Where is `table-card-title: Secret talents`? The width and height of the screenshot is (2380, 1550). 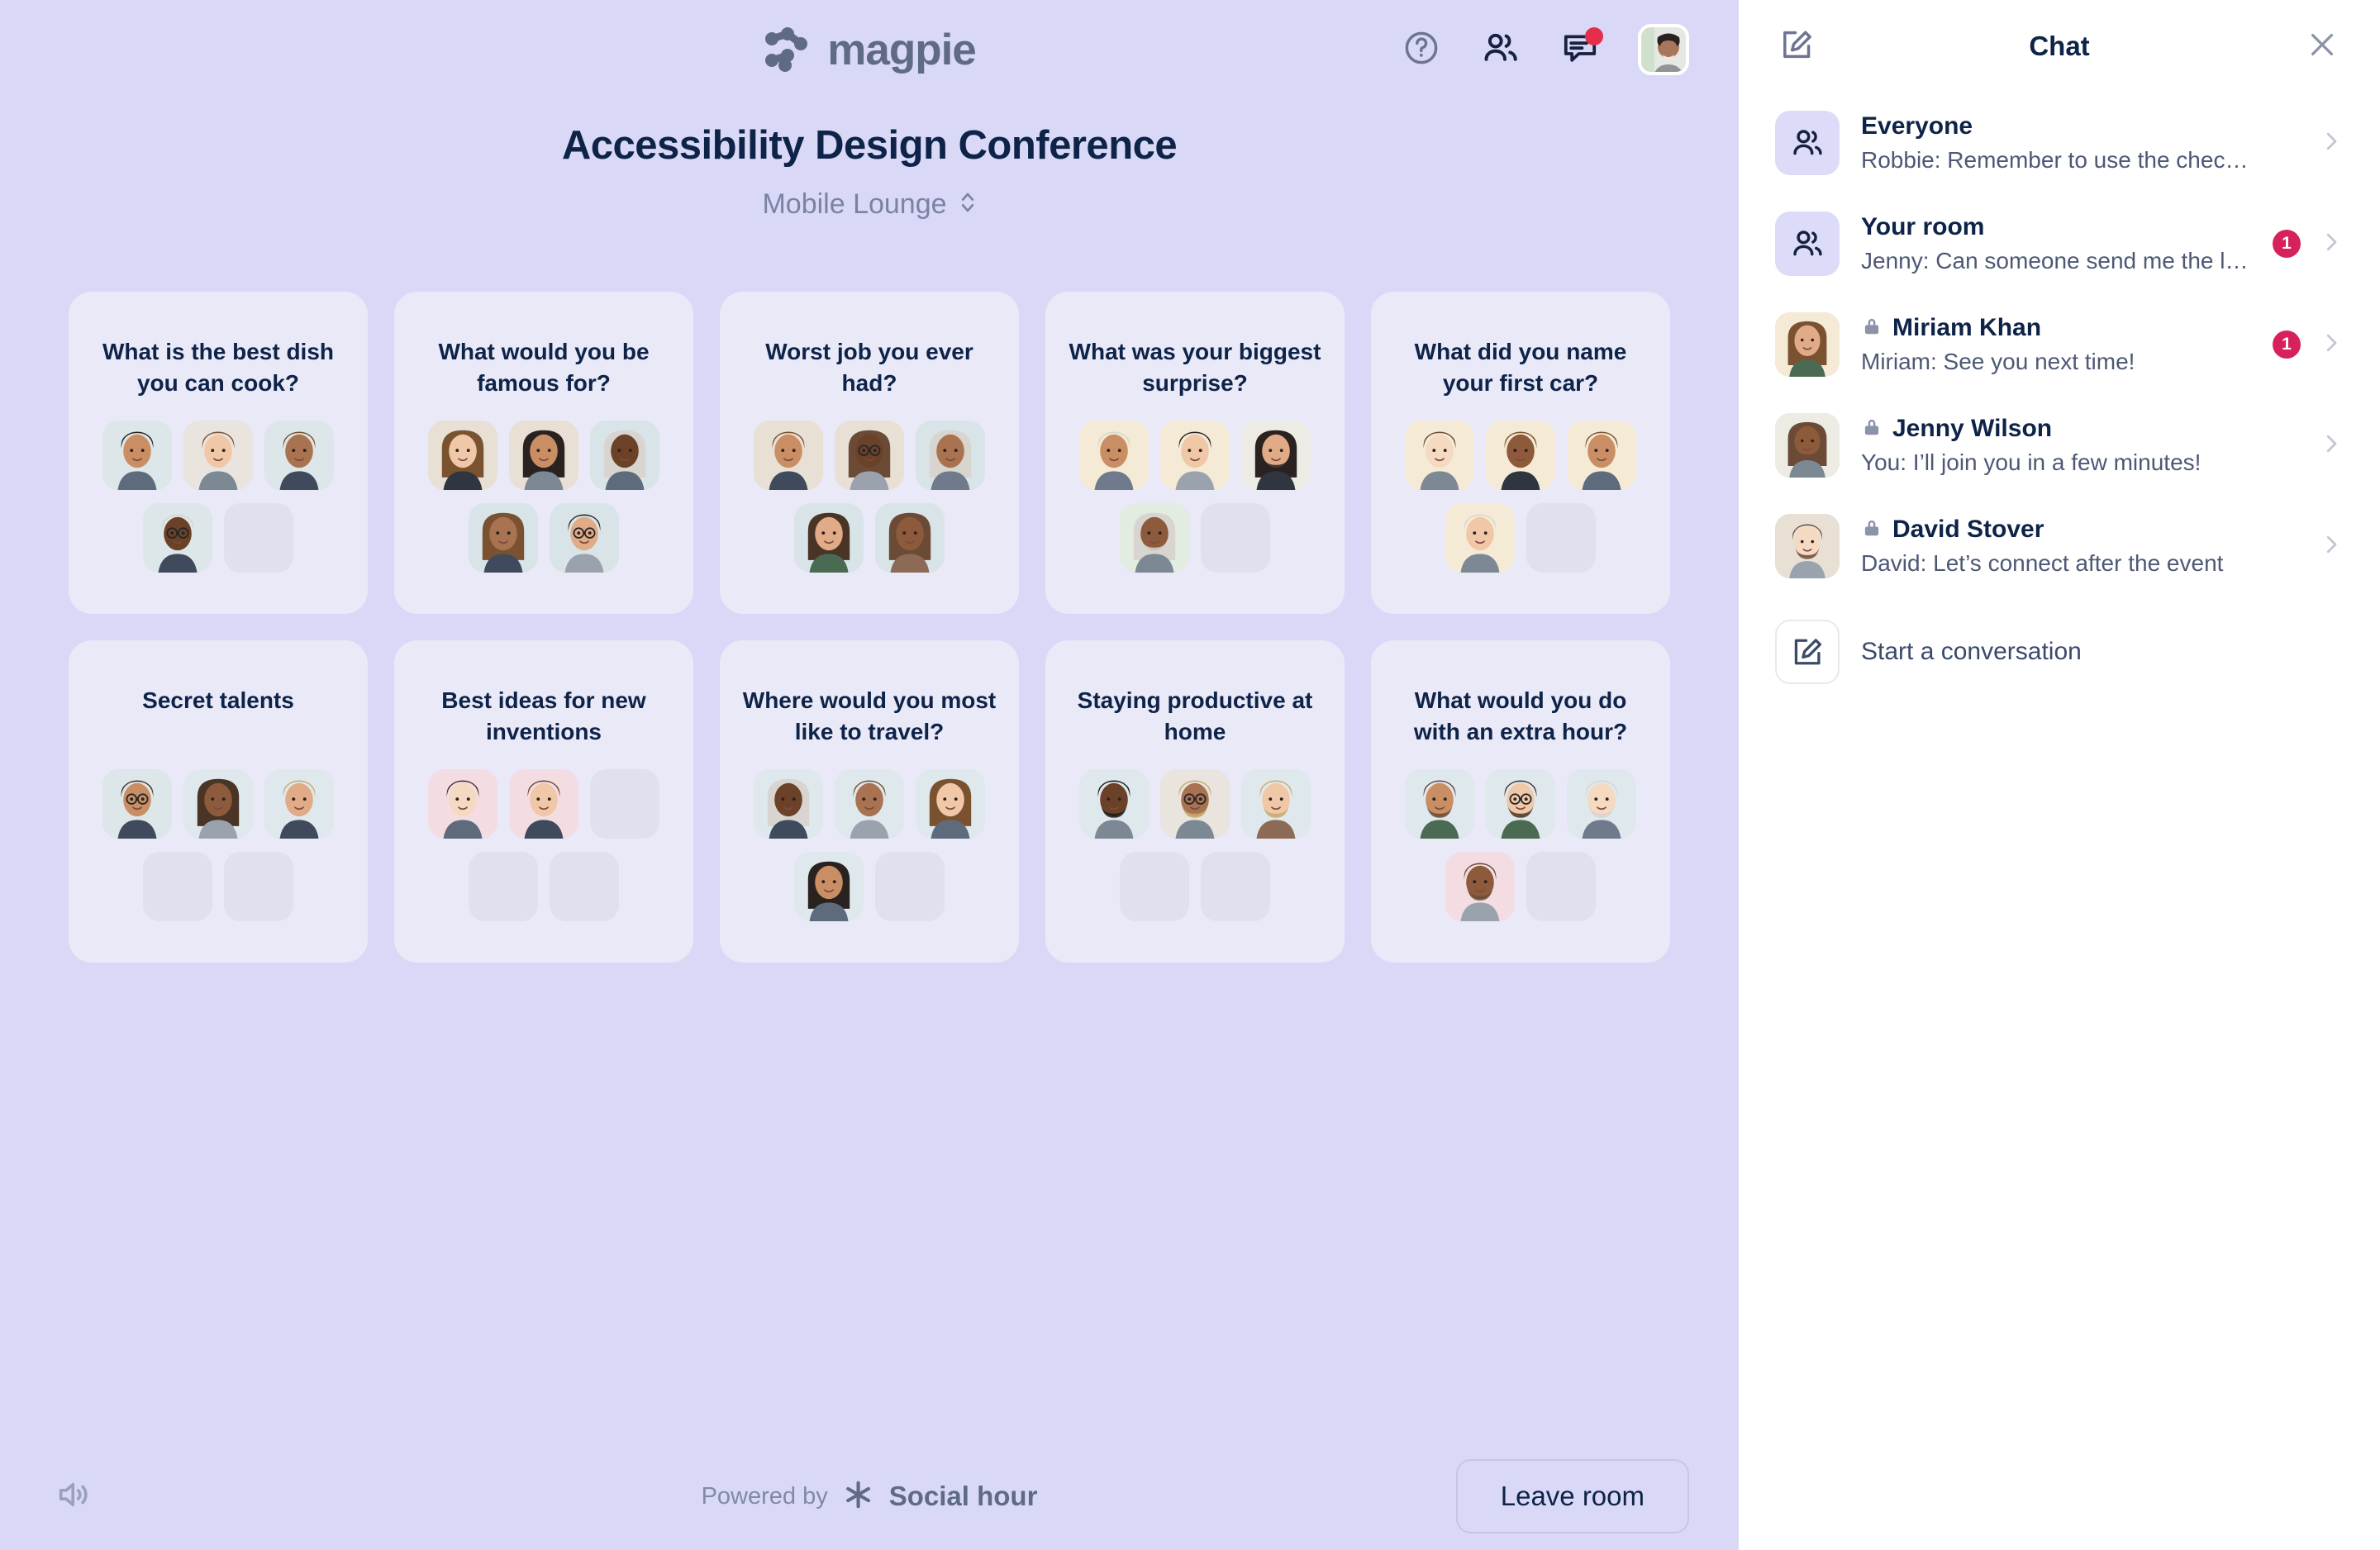 table-card-title: Secret talents is located at coordinates (218, 700).